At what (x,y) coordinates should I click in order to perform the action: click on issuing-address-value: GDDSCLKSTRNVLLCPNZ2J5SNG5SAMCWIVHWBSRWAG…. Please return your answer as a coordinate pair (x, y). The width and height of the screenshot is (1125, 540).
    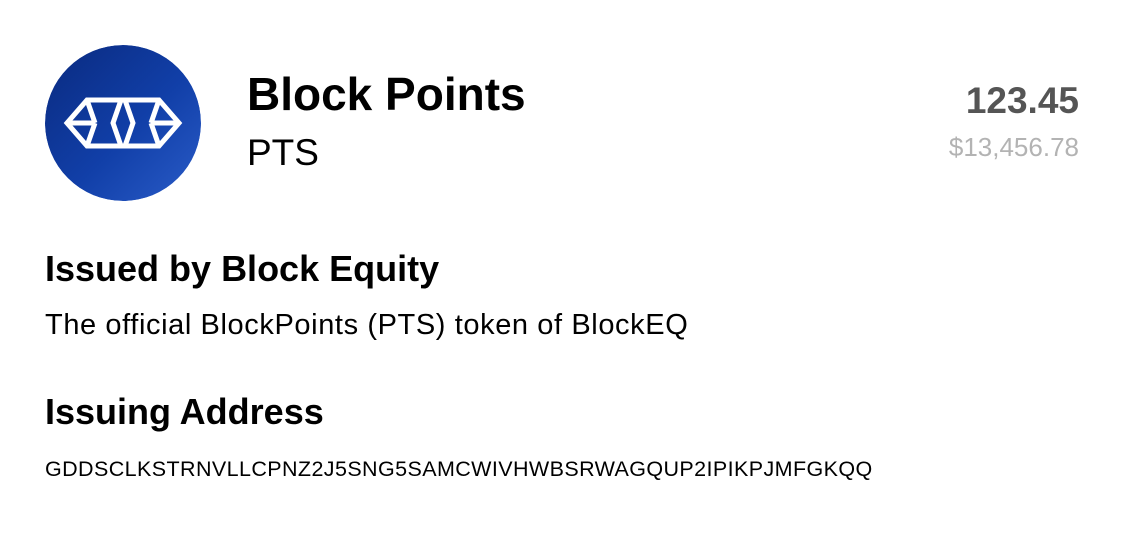
    Looking at the image, I should click on (459, 469).